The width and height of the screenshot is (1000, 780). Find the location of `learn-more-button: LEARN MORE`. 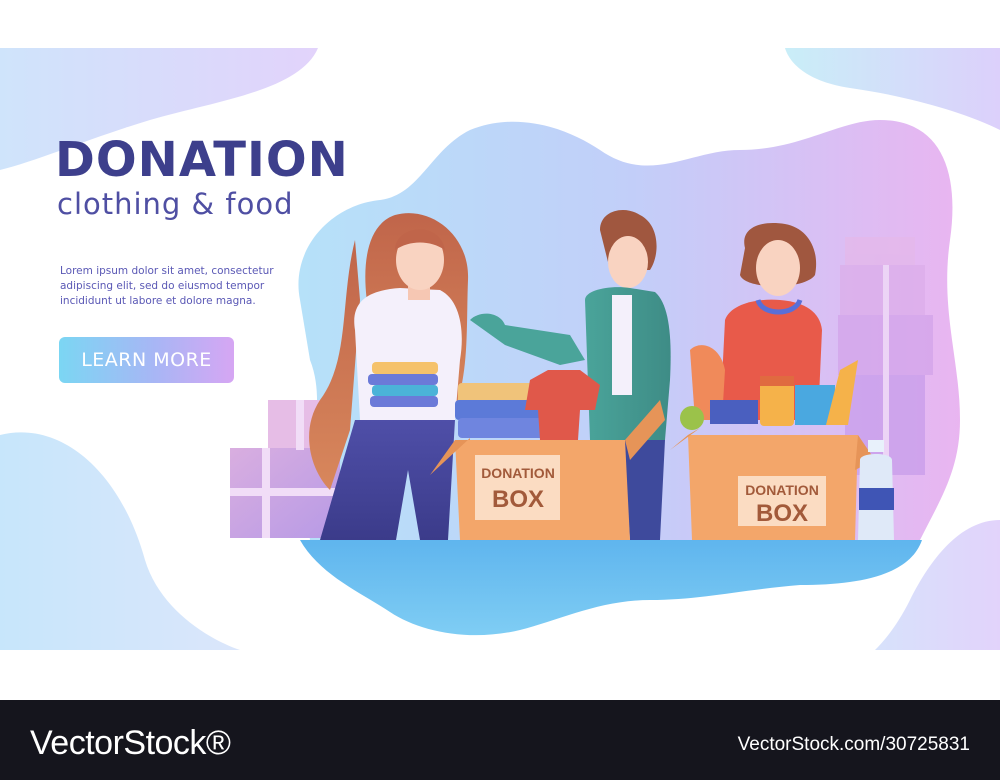

learn-more-button: LEARN MORE is located at coordinates (146, 360).